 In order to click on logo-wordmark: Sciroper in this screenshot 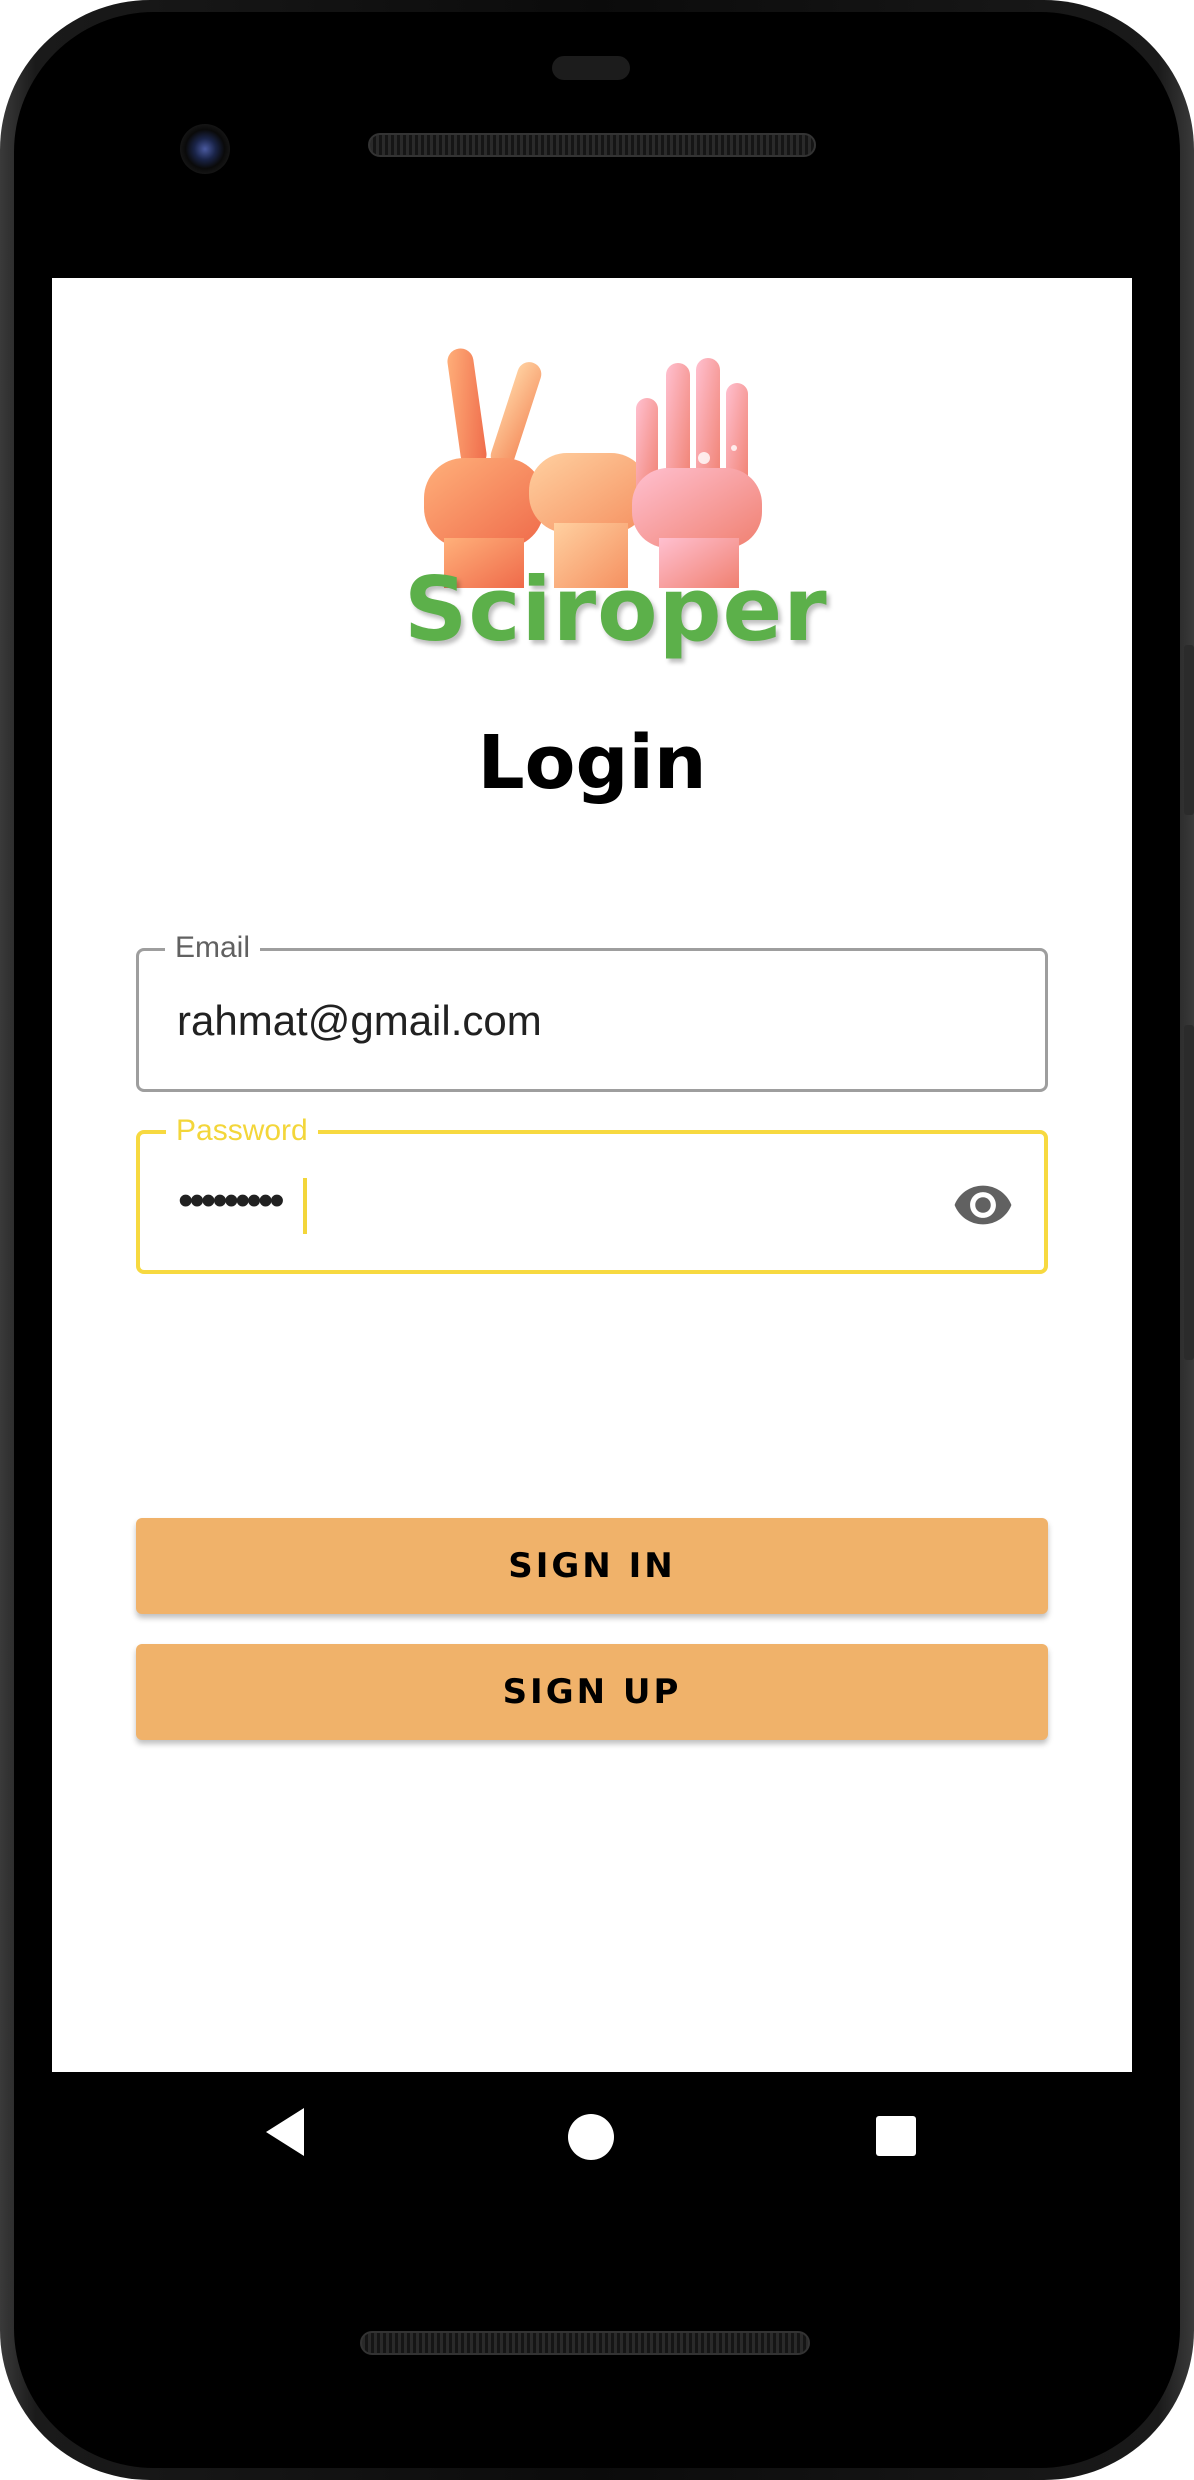, I will do `click(616, 609)`.